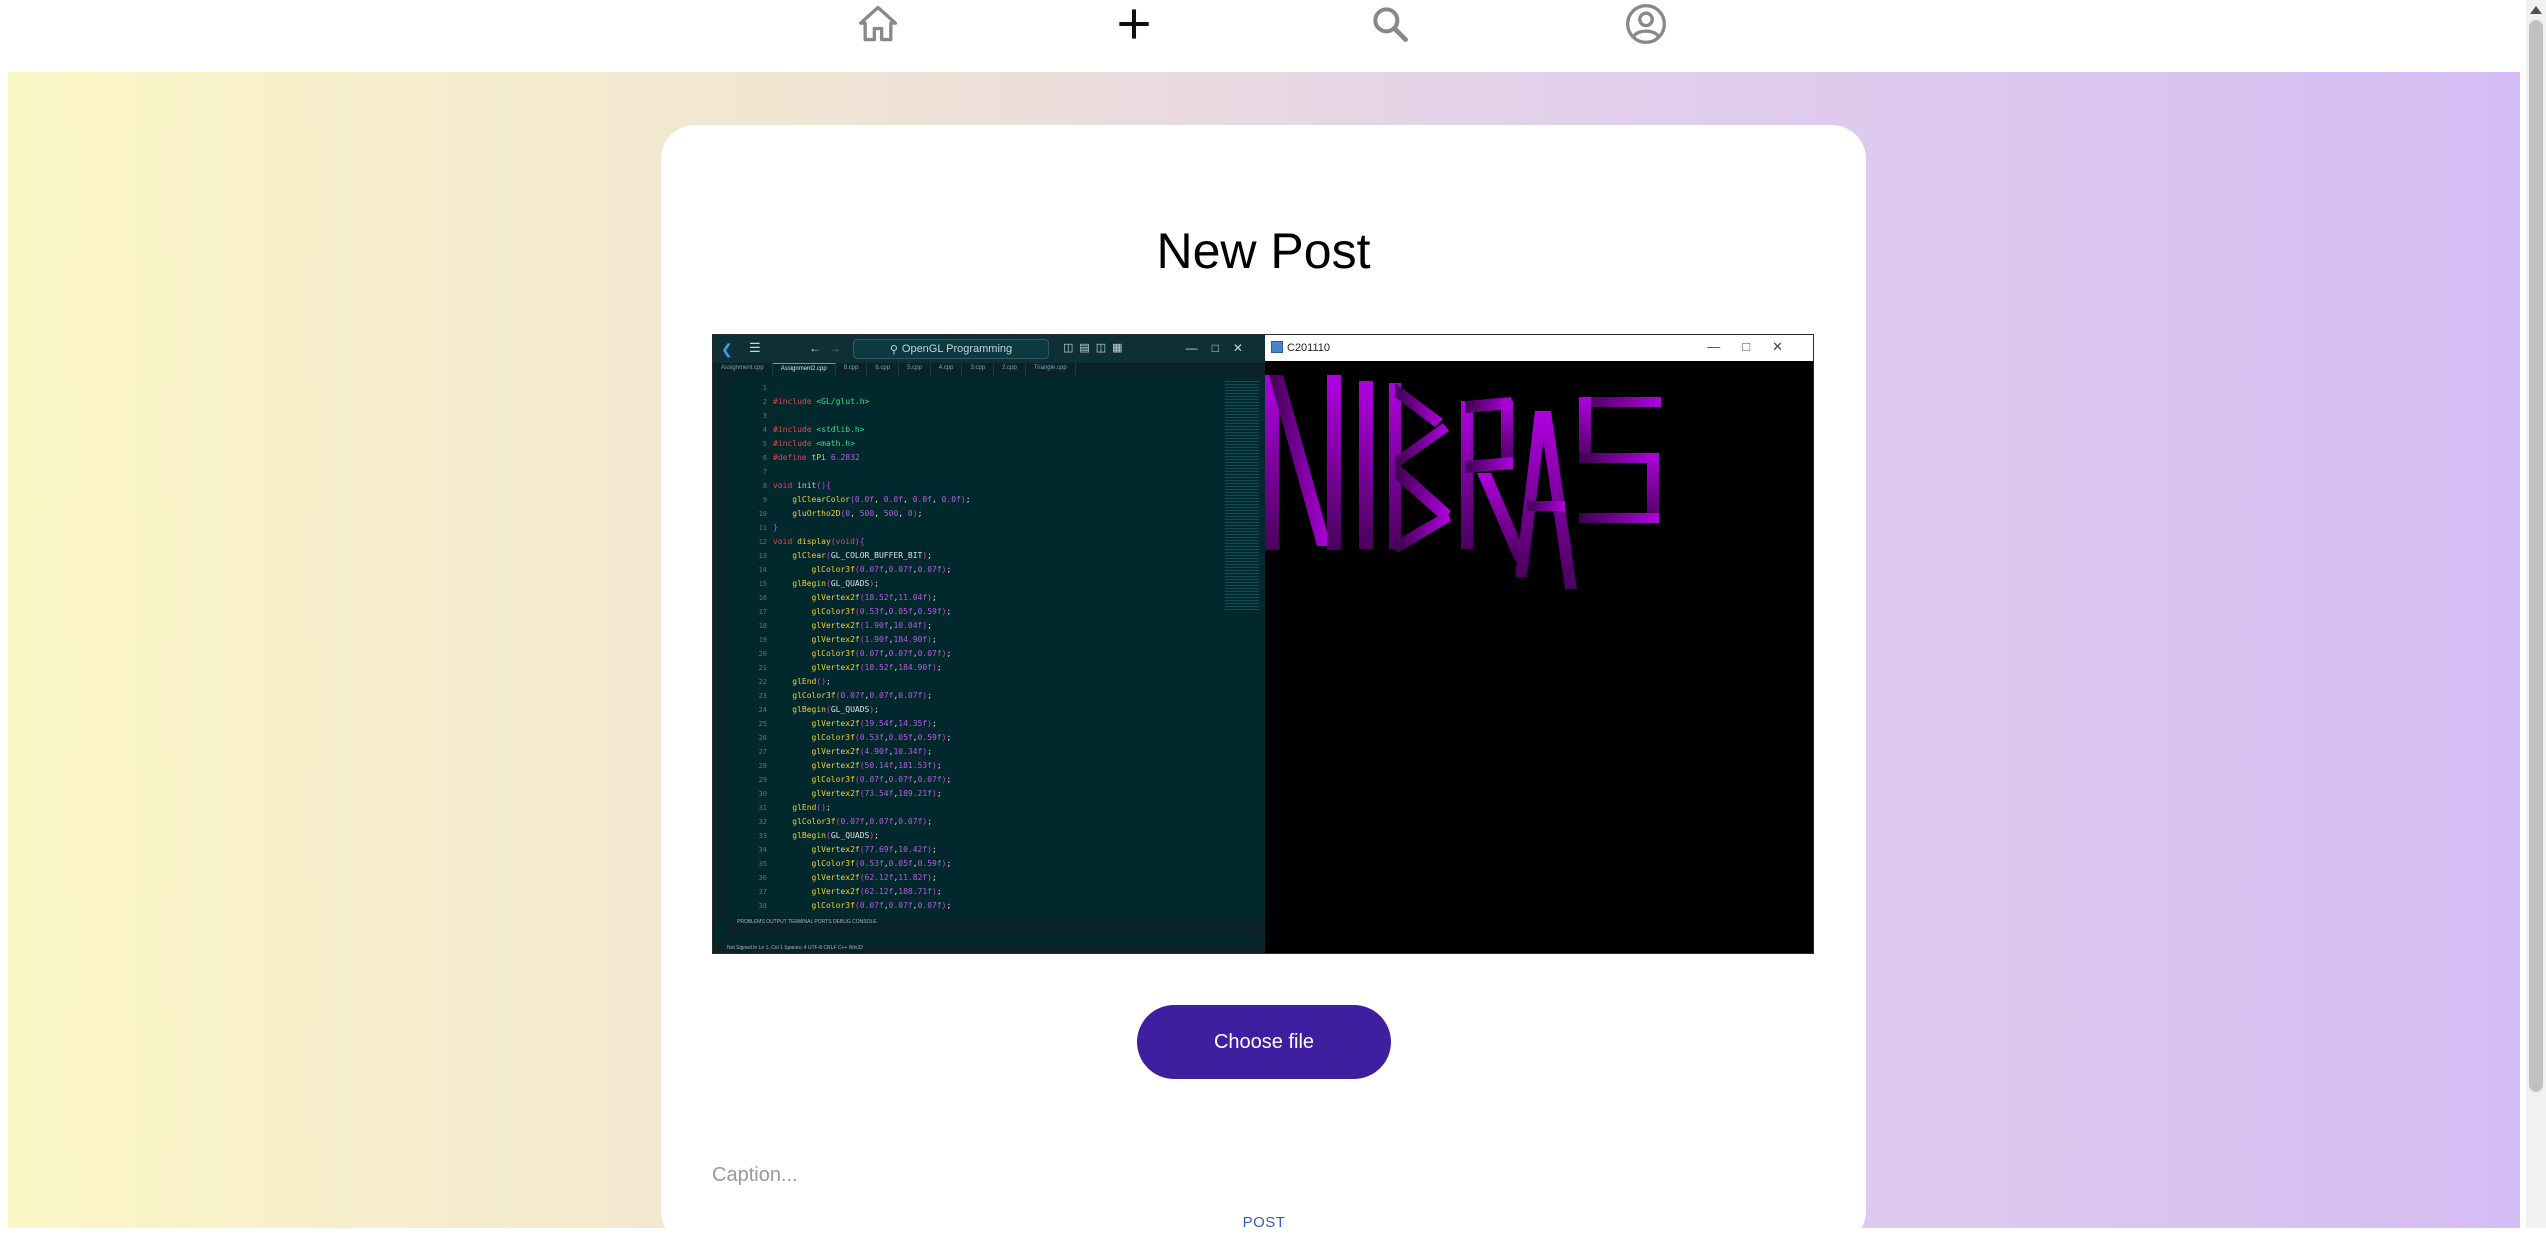 Image resolution: width=2546 pixels, height=1245 pixels. I want to click on editor-titlebar: ❮ ☰ ← → ⚲ OpenGL Programming ◫▤◫▦ —□✕, so click(989, 349).